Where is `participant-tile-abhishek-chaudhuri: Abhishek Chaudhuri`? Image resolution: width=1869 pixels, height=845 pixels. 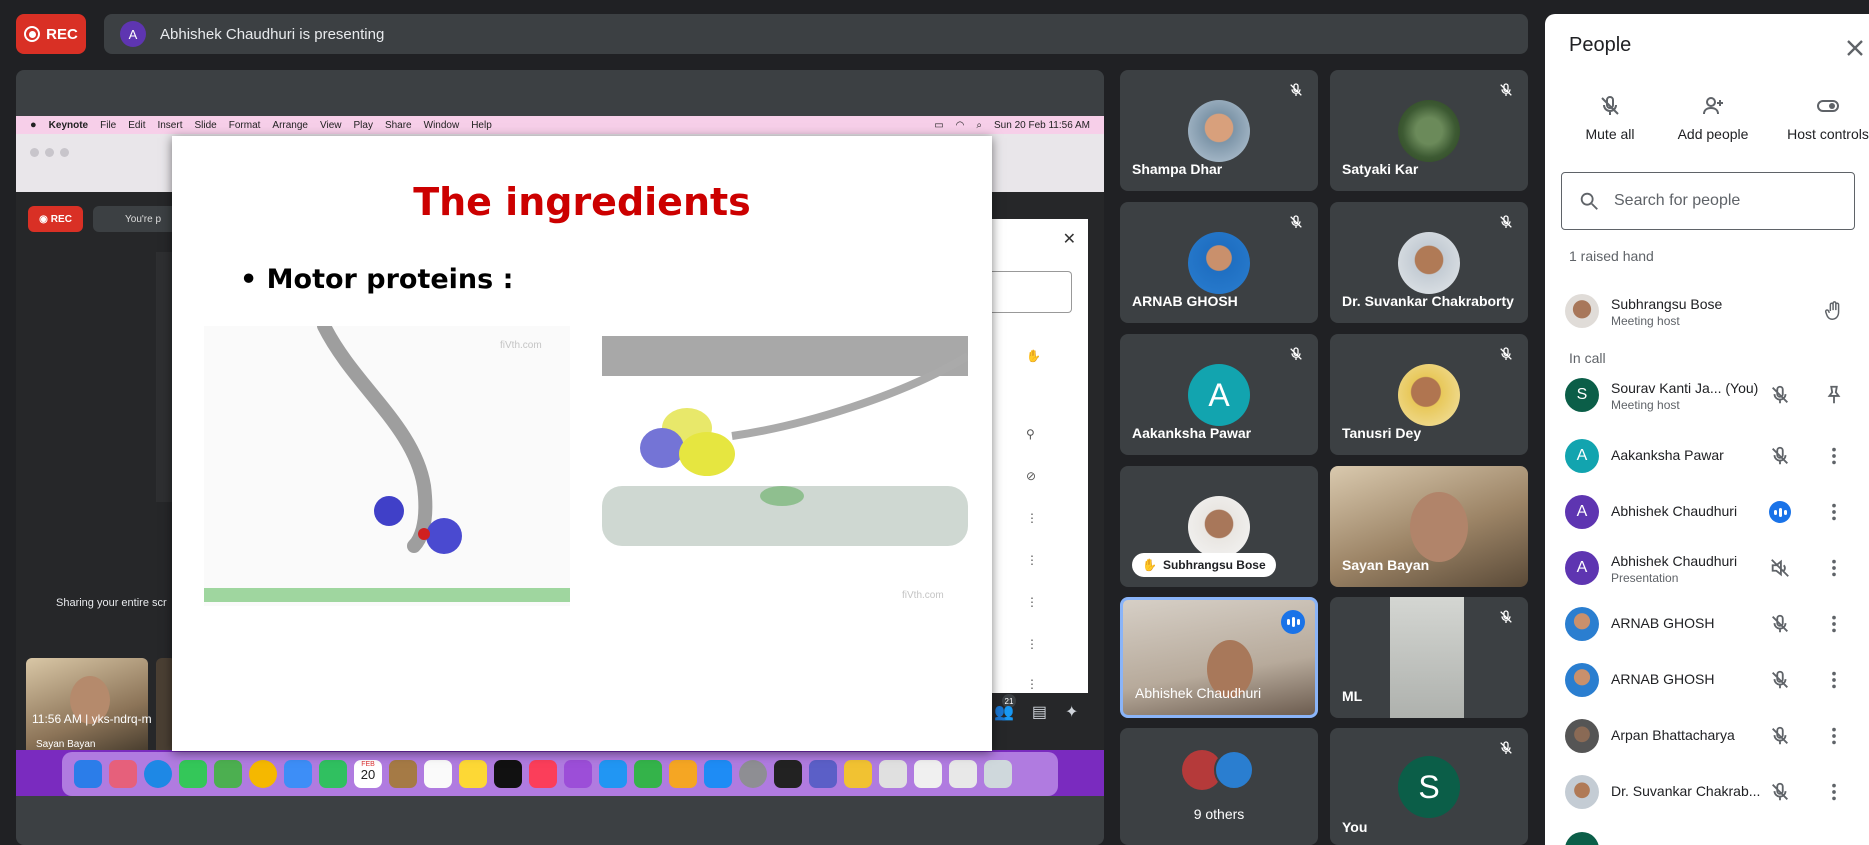 participant-tile-abhishek-chaudhuri: Abhishek Chaudhuri is located at coordinates (1219, 657).